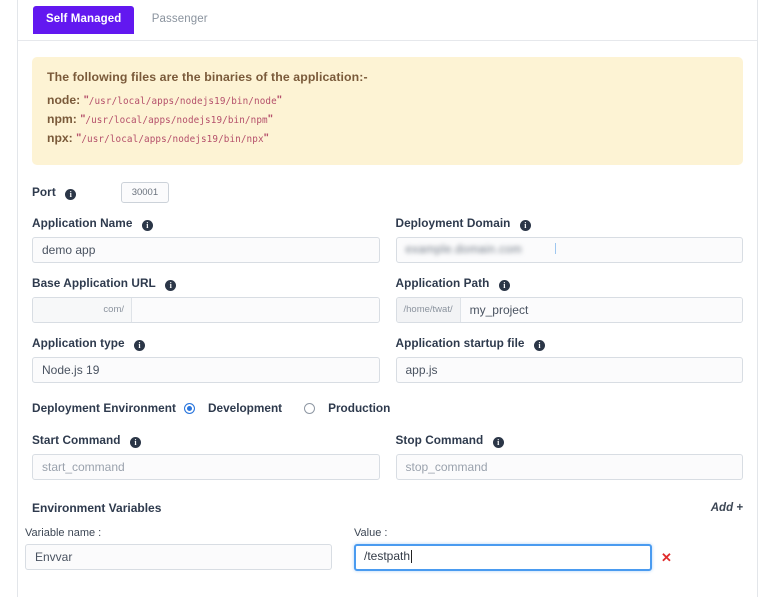 The height and width of the screenshot is (597, 771). Describe the element at coordinates (82, 223) in the screenshot. I see `application-name-label: Application Name` at that location.